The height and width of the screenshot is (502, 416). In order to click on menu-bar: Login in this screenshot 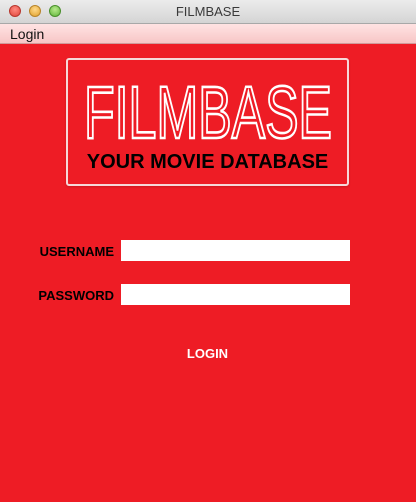, I will do `click(208, 34)`.